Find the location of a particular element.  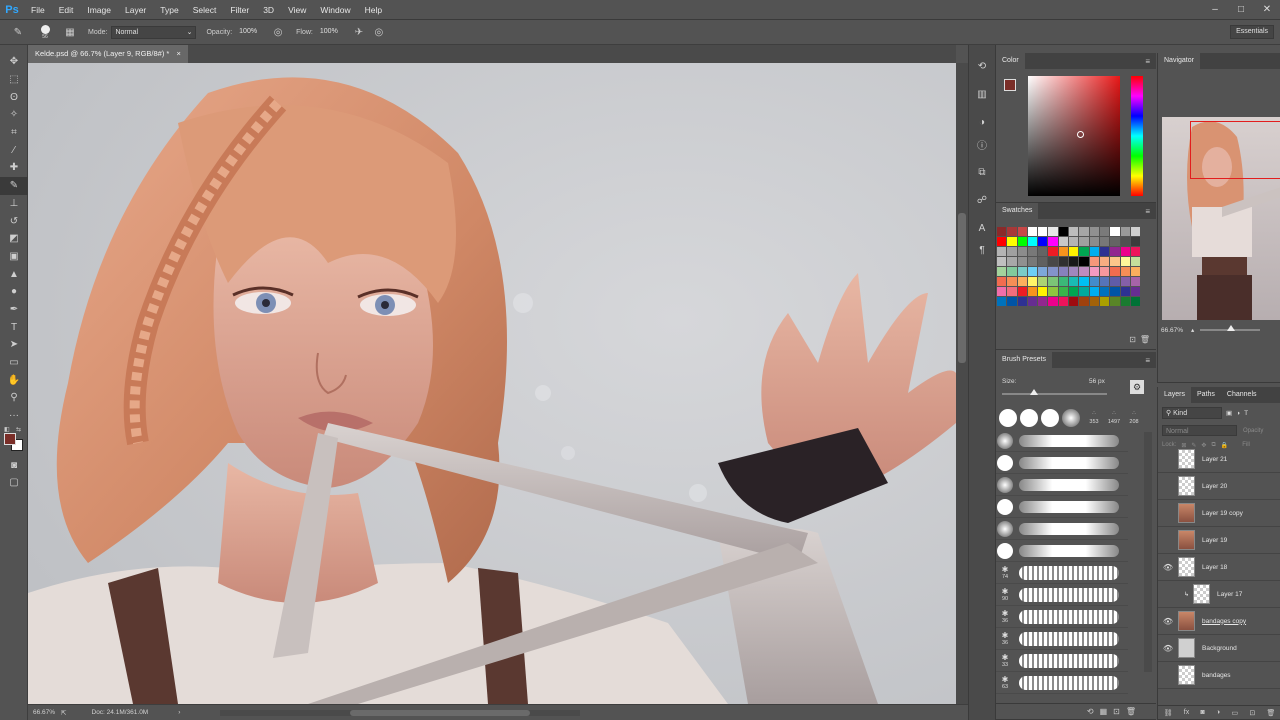

blend-mode-select: Normal is located at coordinates (1199, 430).